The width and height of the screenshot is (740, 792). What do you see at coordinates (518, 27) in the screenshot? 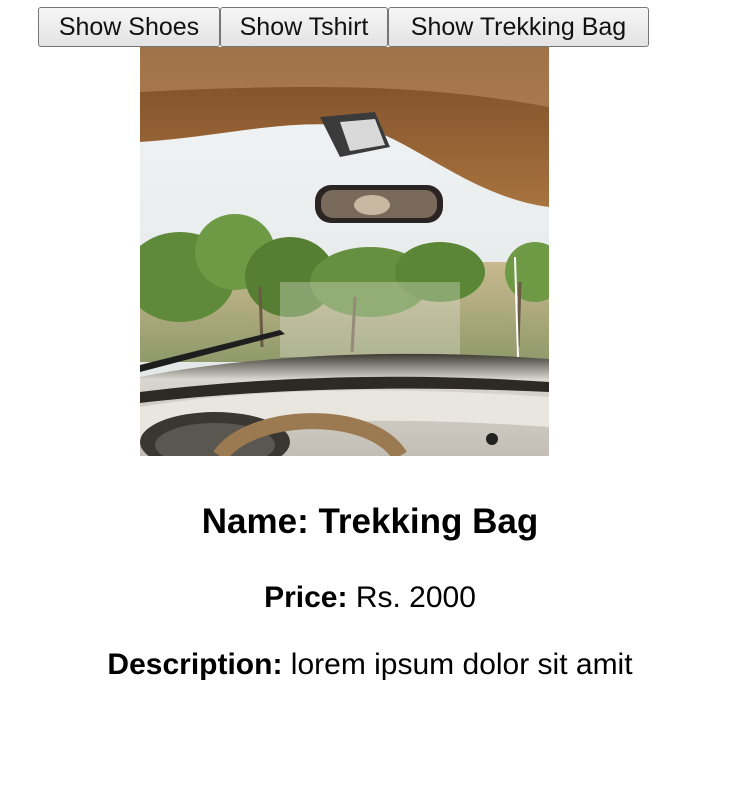
I see `show-trekking-bag-button: Show Trekking Bag` at bounding box center [518, 27].